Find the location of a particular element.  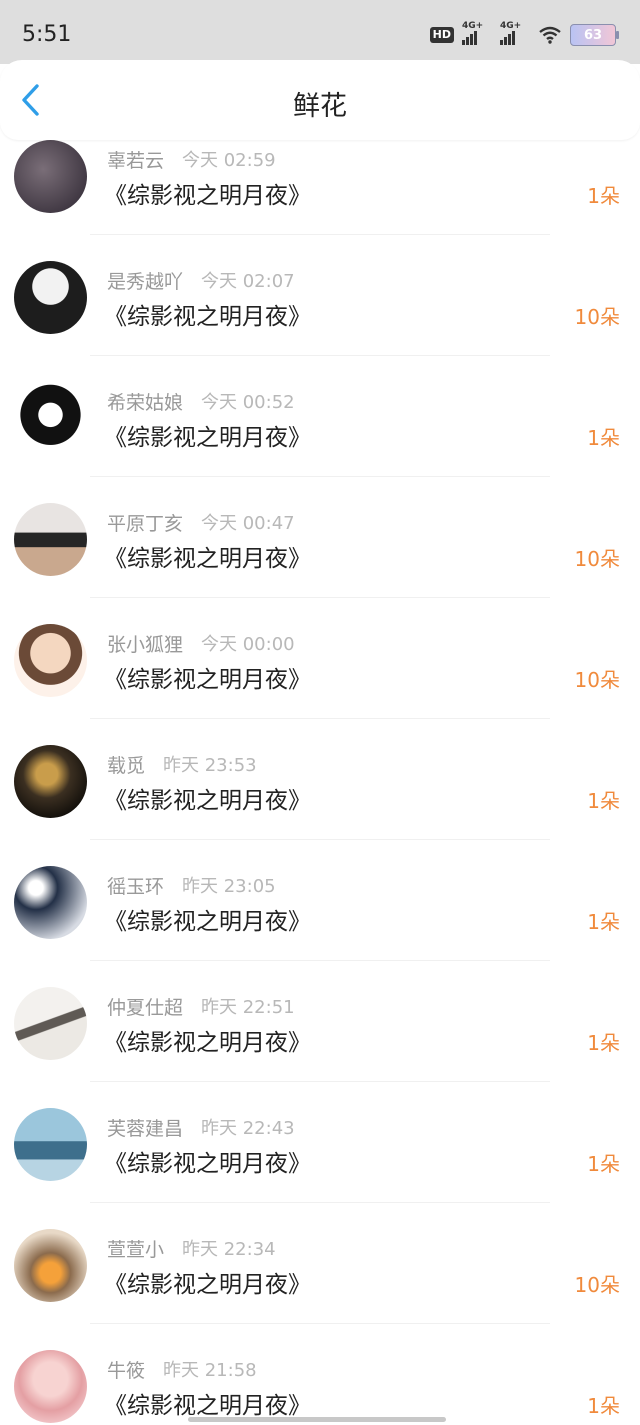

battery-icon: 63 is located at coordinates (594, 35).